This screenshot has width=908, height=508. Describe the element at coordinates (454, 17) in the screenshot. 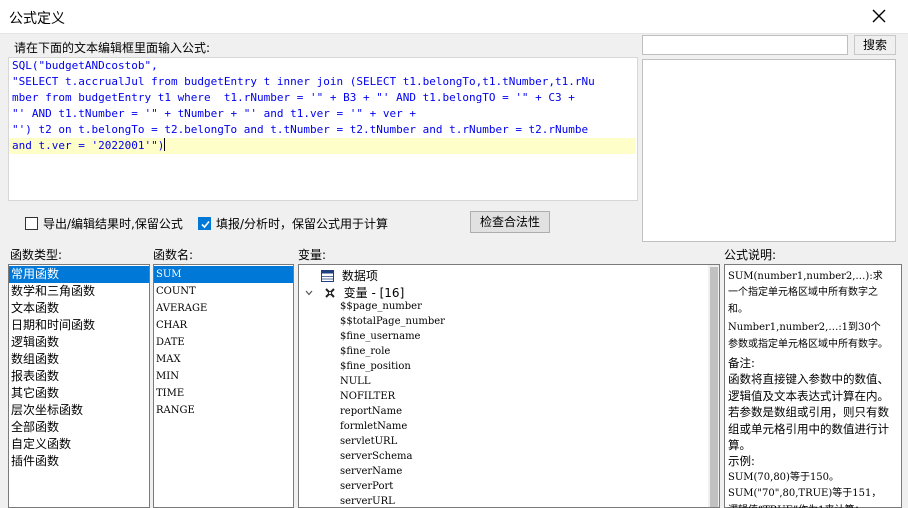

I see `title-bar: 公式定义` at that location.